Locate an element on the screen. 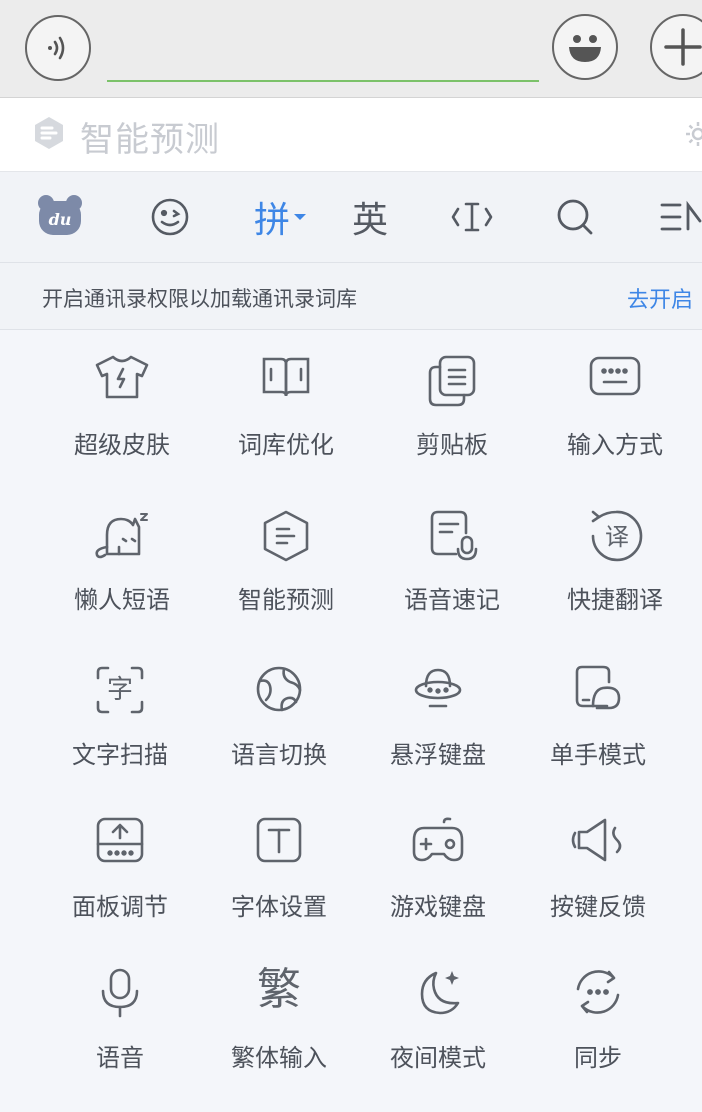 The image size is (702, 1112). grid-item-label: 繁体输入 is located at coordinates (279, 1058).